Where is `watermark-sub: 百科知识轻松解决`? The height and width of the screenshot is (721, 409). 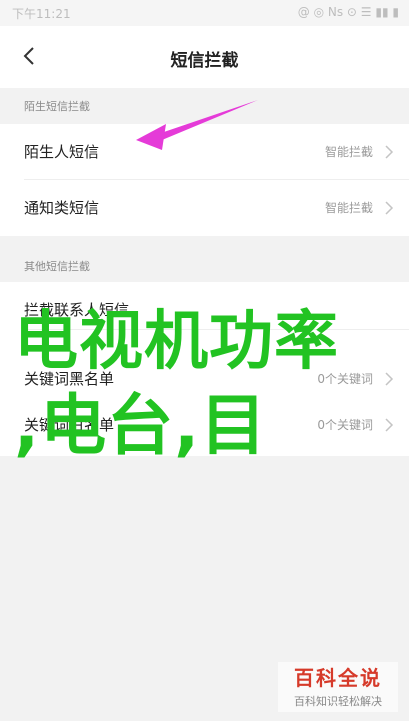
watermark-sub: 百科知识轻松解决 is located at coordinates (338, 701).